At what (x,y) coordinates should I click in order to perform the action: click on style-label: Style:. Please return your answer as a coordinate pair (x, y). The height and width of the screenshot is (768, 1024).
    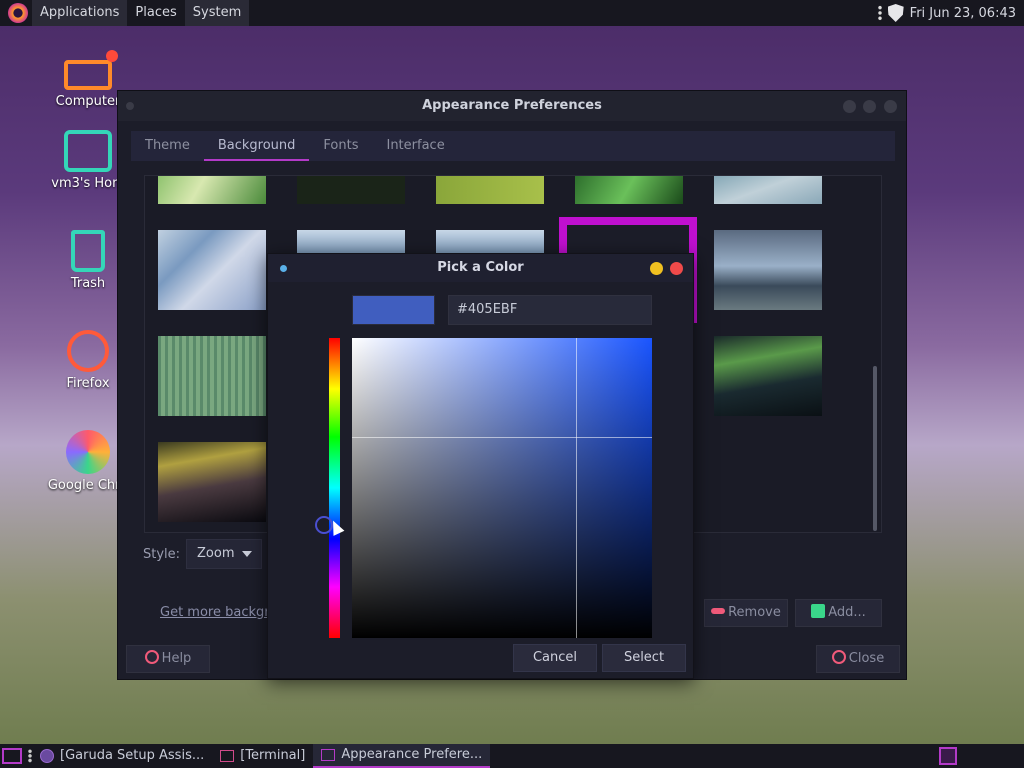
    Looking at the image, I should click on (162, 554).